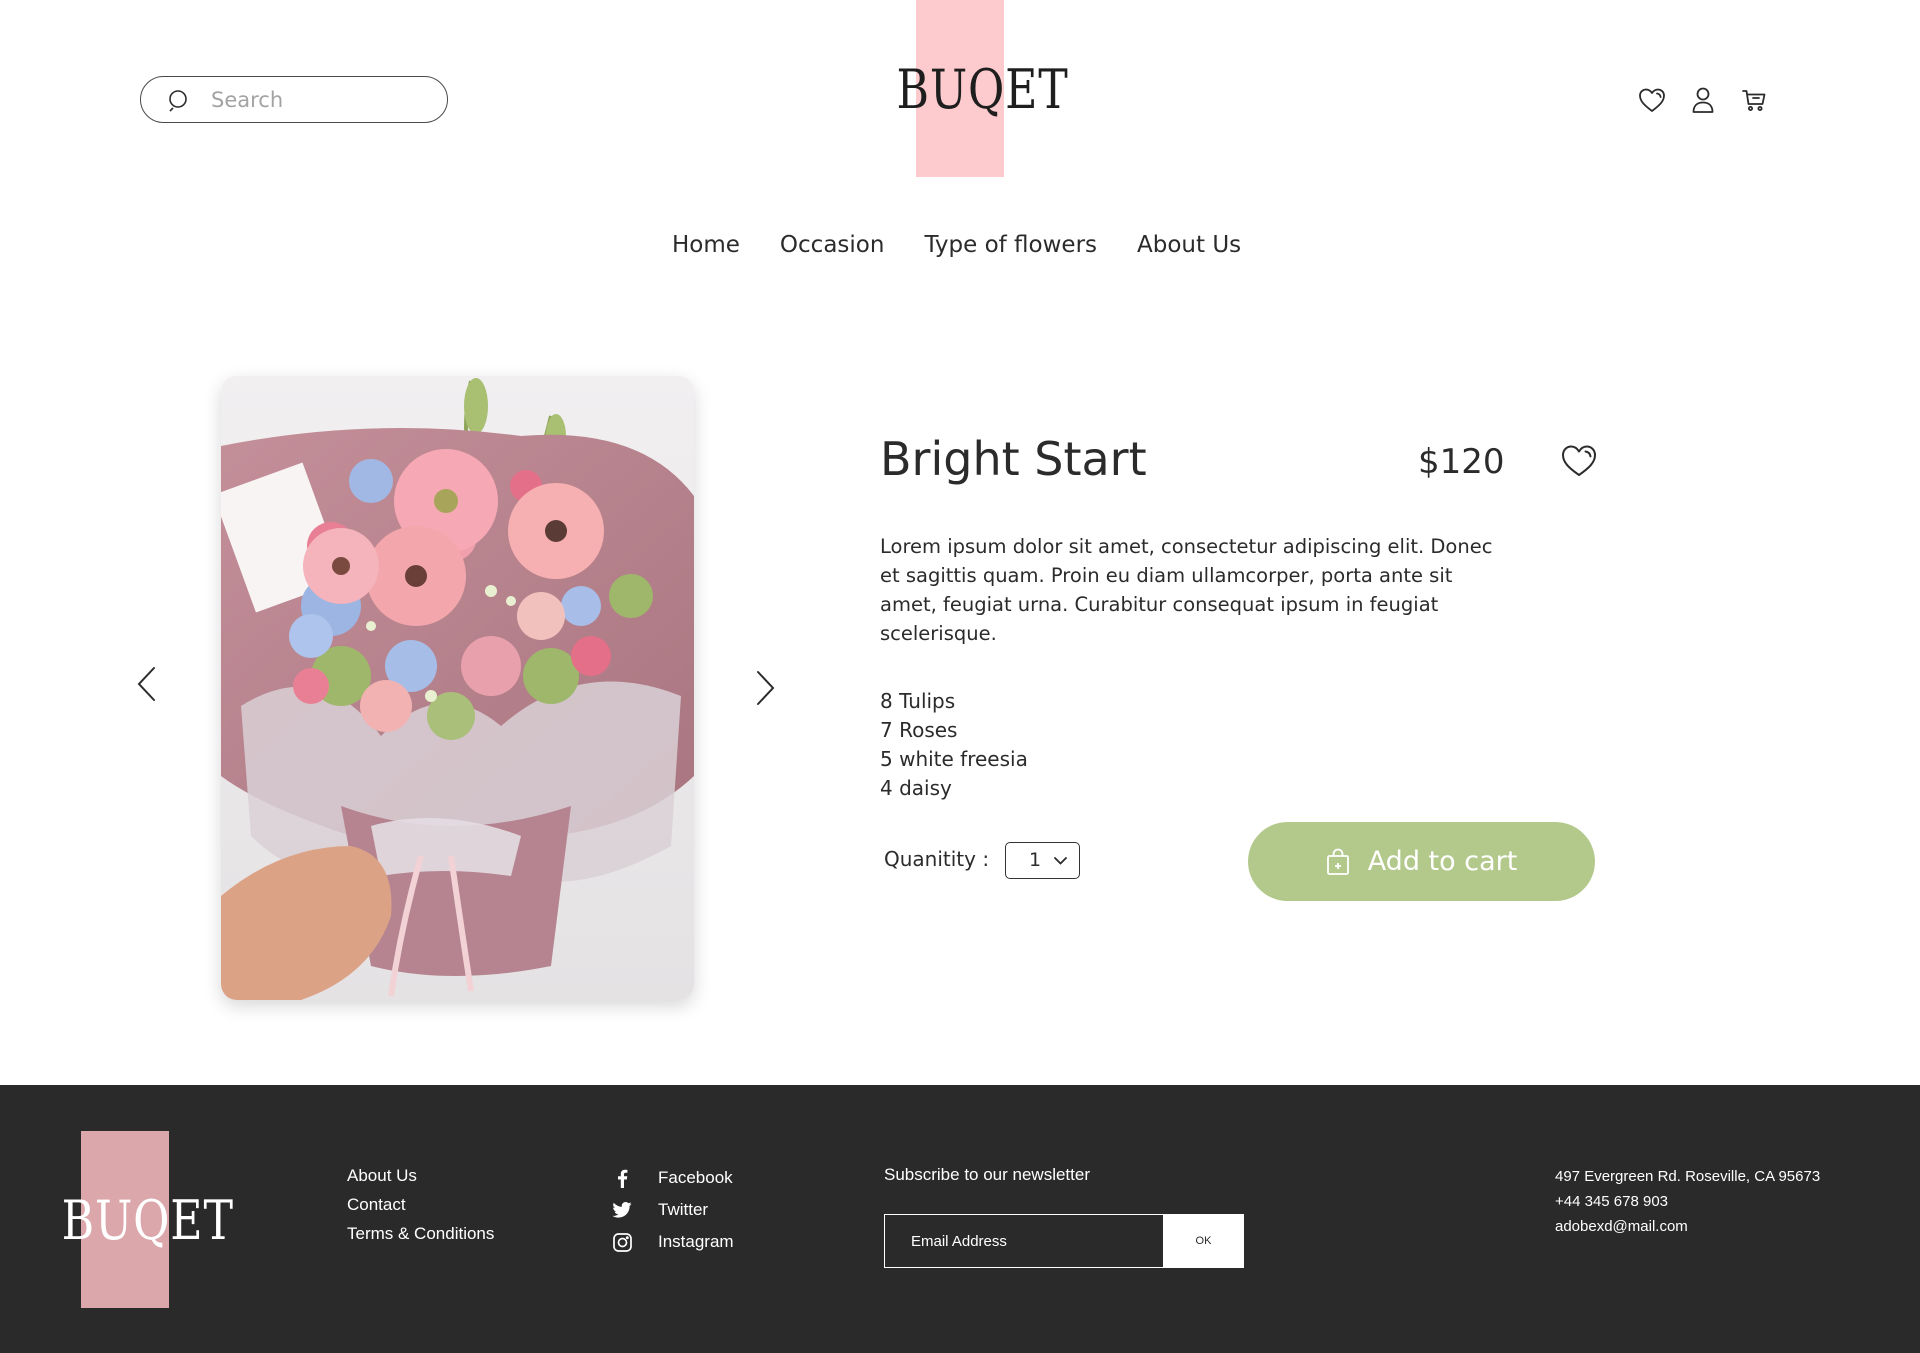 The width and height of the screenshot is (1920, 1353). I want to click on footer-links: About Us Contact Terms & Conditions, so click(420, 1204).